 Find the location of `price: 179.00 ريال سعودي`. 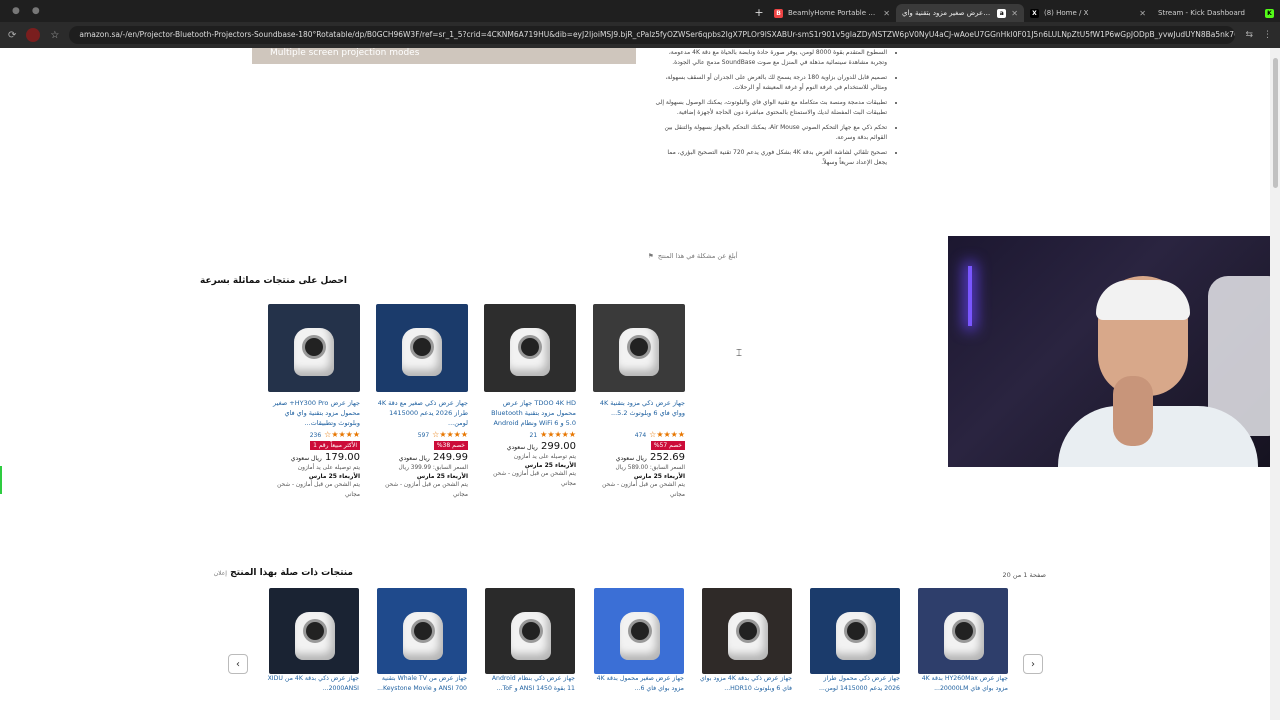

price: 179.00 ريال سعودي is located at coordinates (325, 457).